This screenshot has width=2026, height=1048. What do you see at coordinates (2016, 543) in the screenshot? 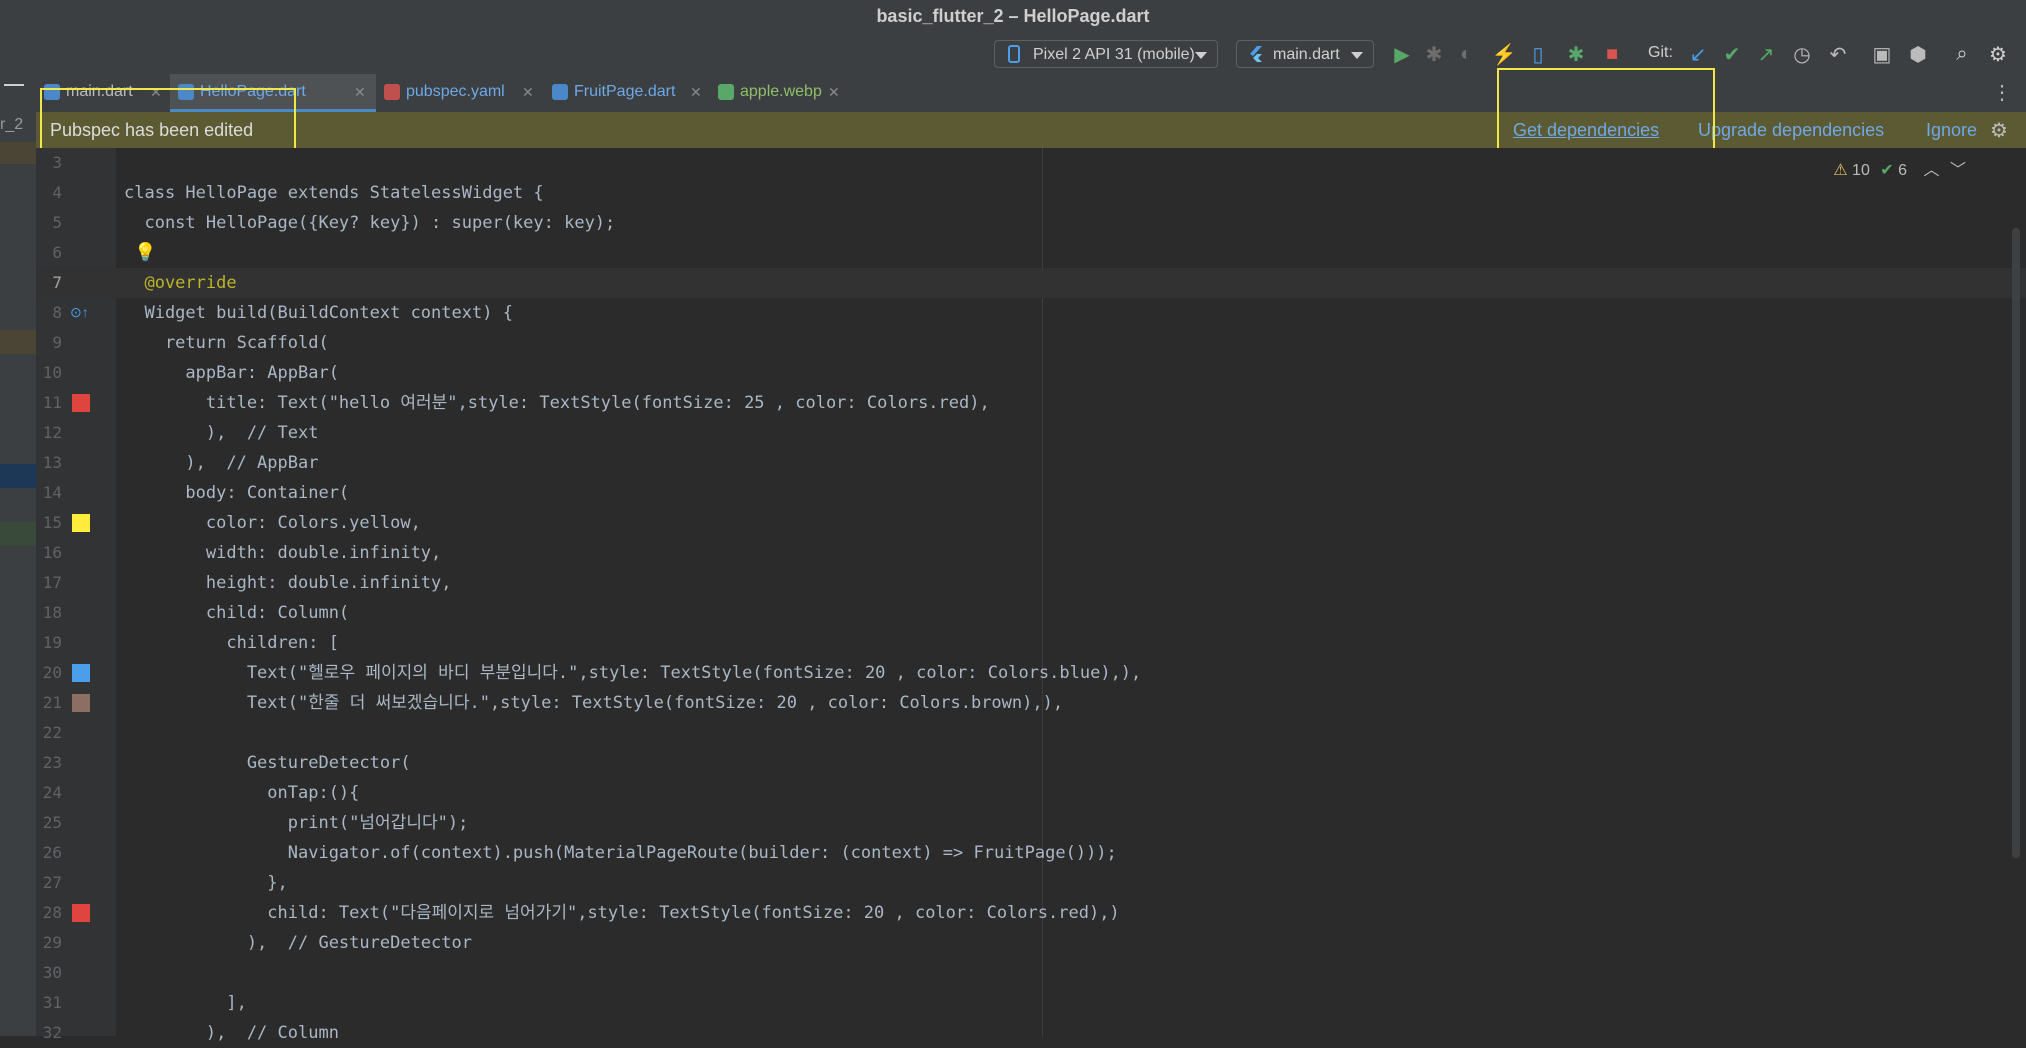
I see `editor-scrollbar` at bounding box center [2016, 543].